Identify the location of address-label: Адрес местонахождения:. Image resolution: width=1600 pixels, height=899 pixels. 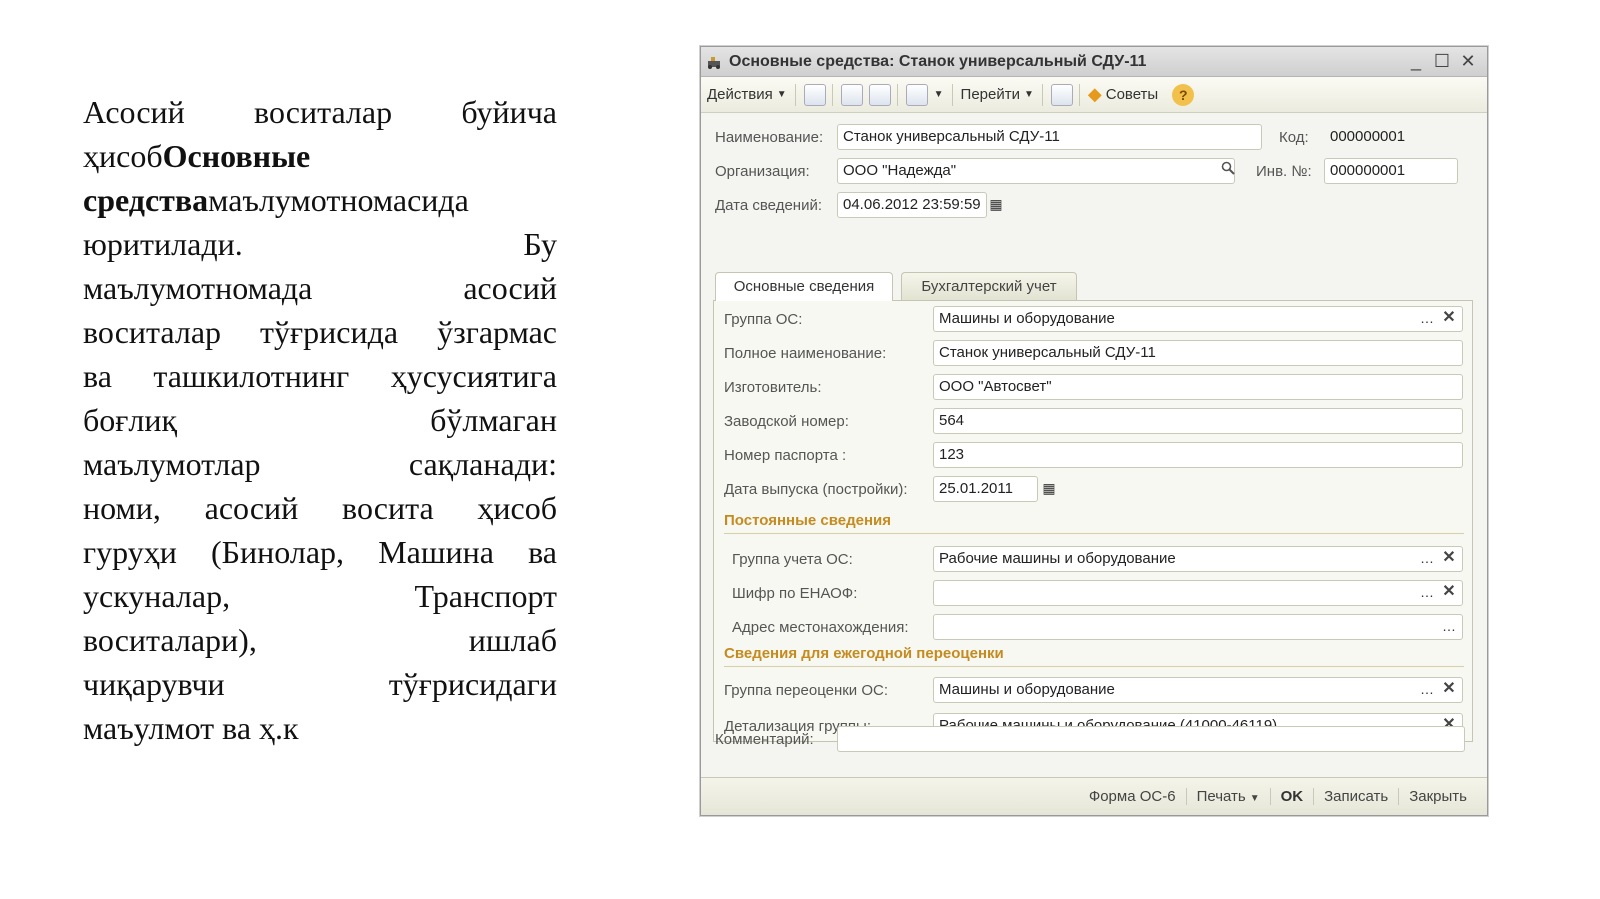
(820, 627).